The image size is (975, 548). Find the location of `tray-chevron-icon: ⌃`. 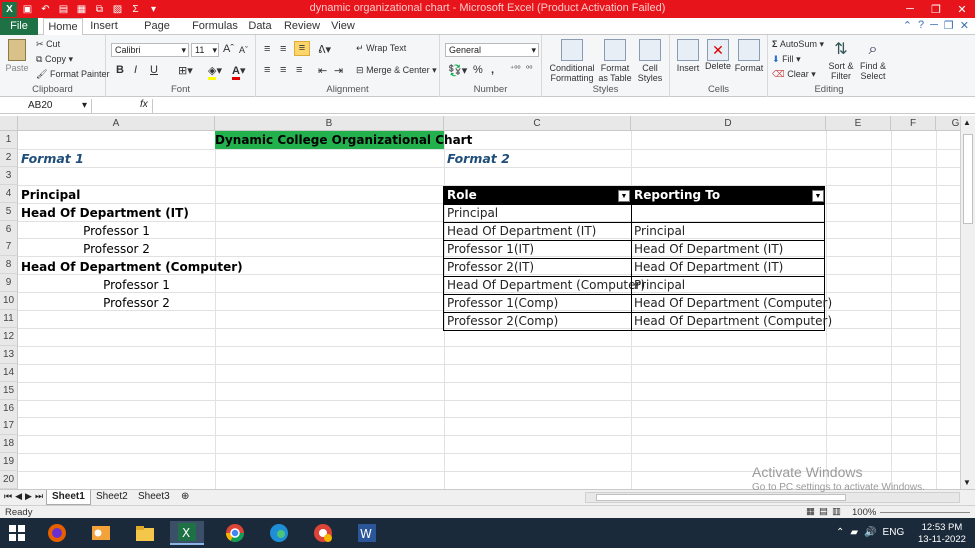

tray-chevron-icon: ⌃ is located at coordinates (840, 532).